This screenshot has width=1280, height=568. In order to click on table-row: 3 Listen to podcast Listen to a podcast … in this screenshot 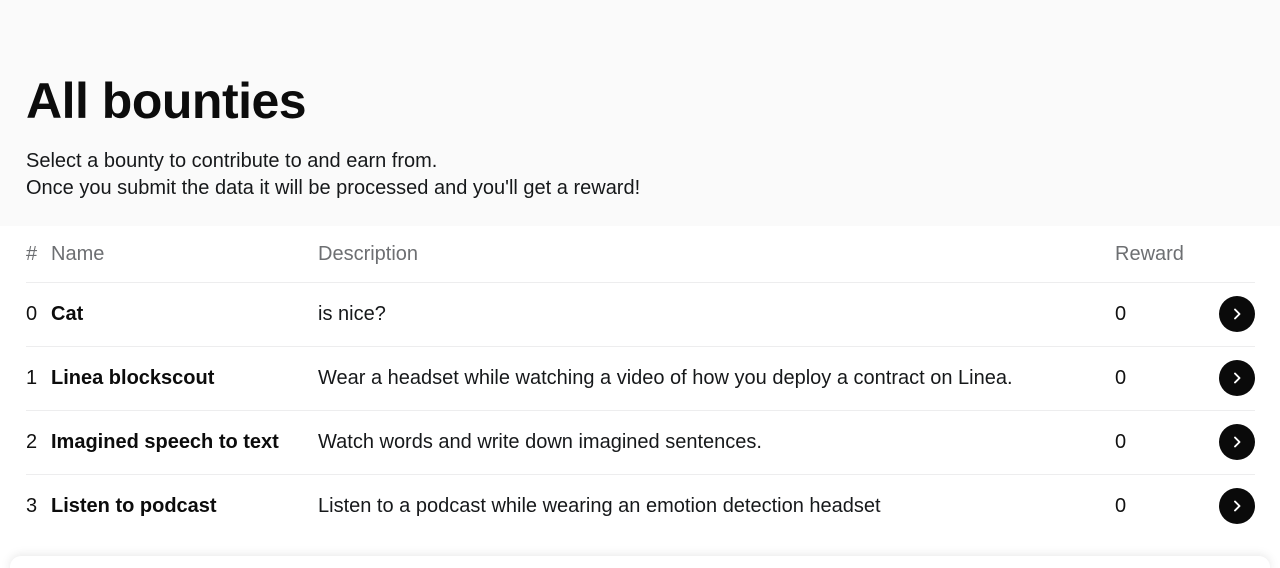, I will do `click(640, 506)`.